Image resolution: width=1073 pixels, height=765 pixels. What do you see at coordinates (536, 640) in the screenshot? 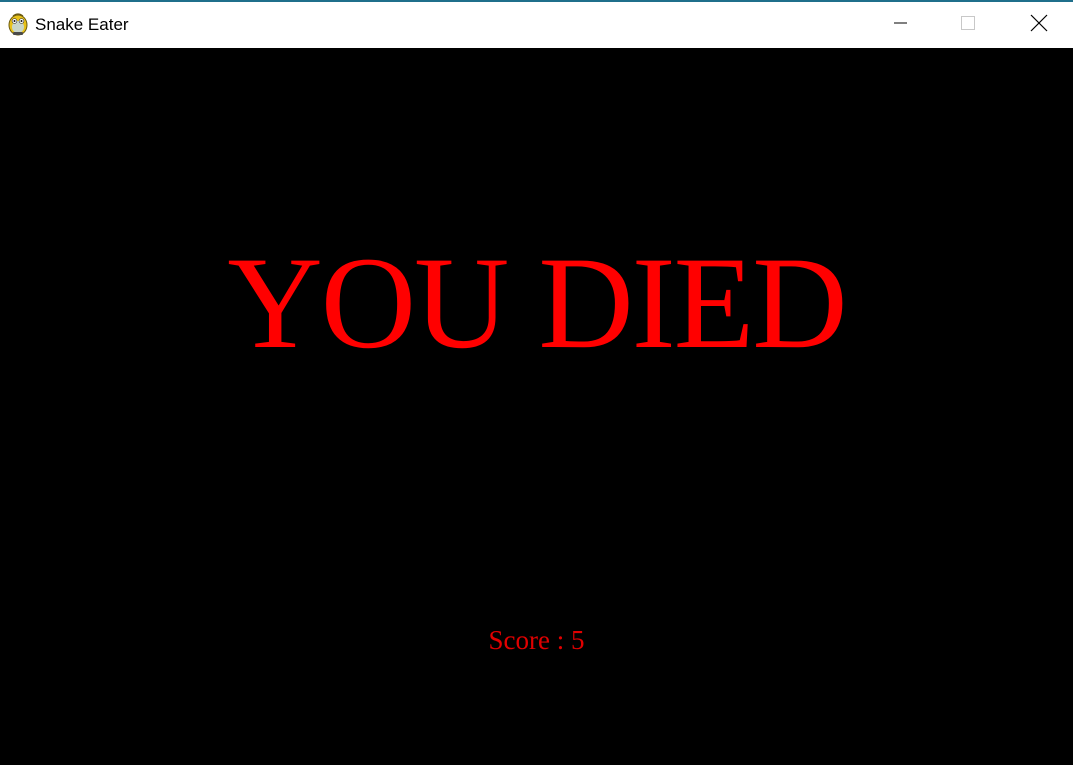
I see `score-display: Score : 5` at bounding box center [536, 640].